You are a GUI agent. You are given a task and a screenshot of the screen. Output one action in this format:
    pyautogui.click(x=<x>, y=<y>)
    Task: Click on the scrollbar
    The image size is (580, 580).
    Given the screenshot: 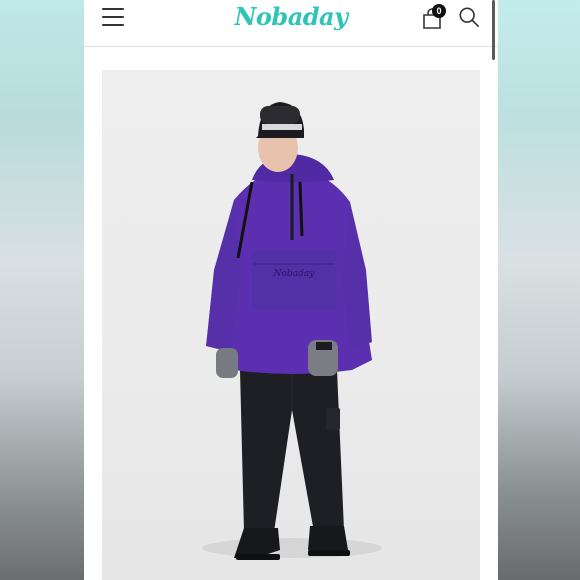 What is the action you would take?
    pyautogui.click(x=493, y=30)
    